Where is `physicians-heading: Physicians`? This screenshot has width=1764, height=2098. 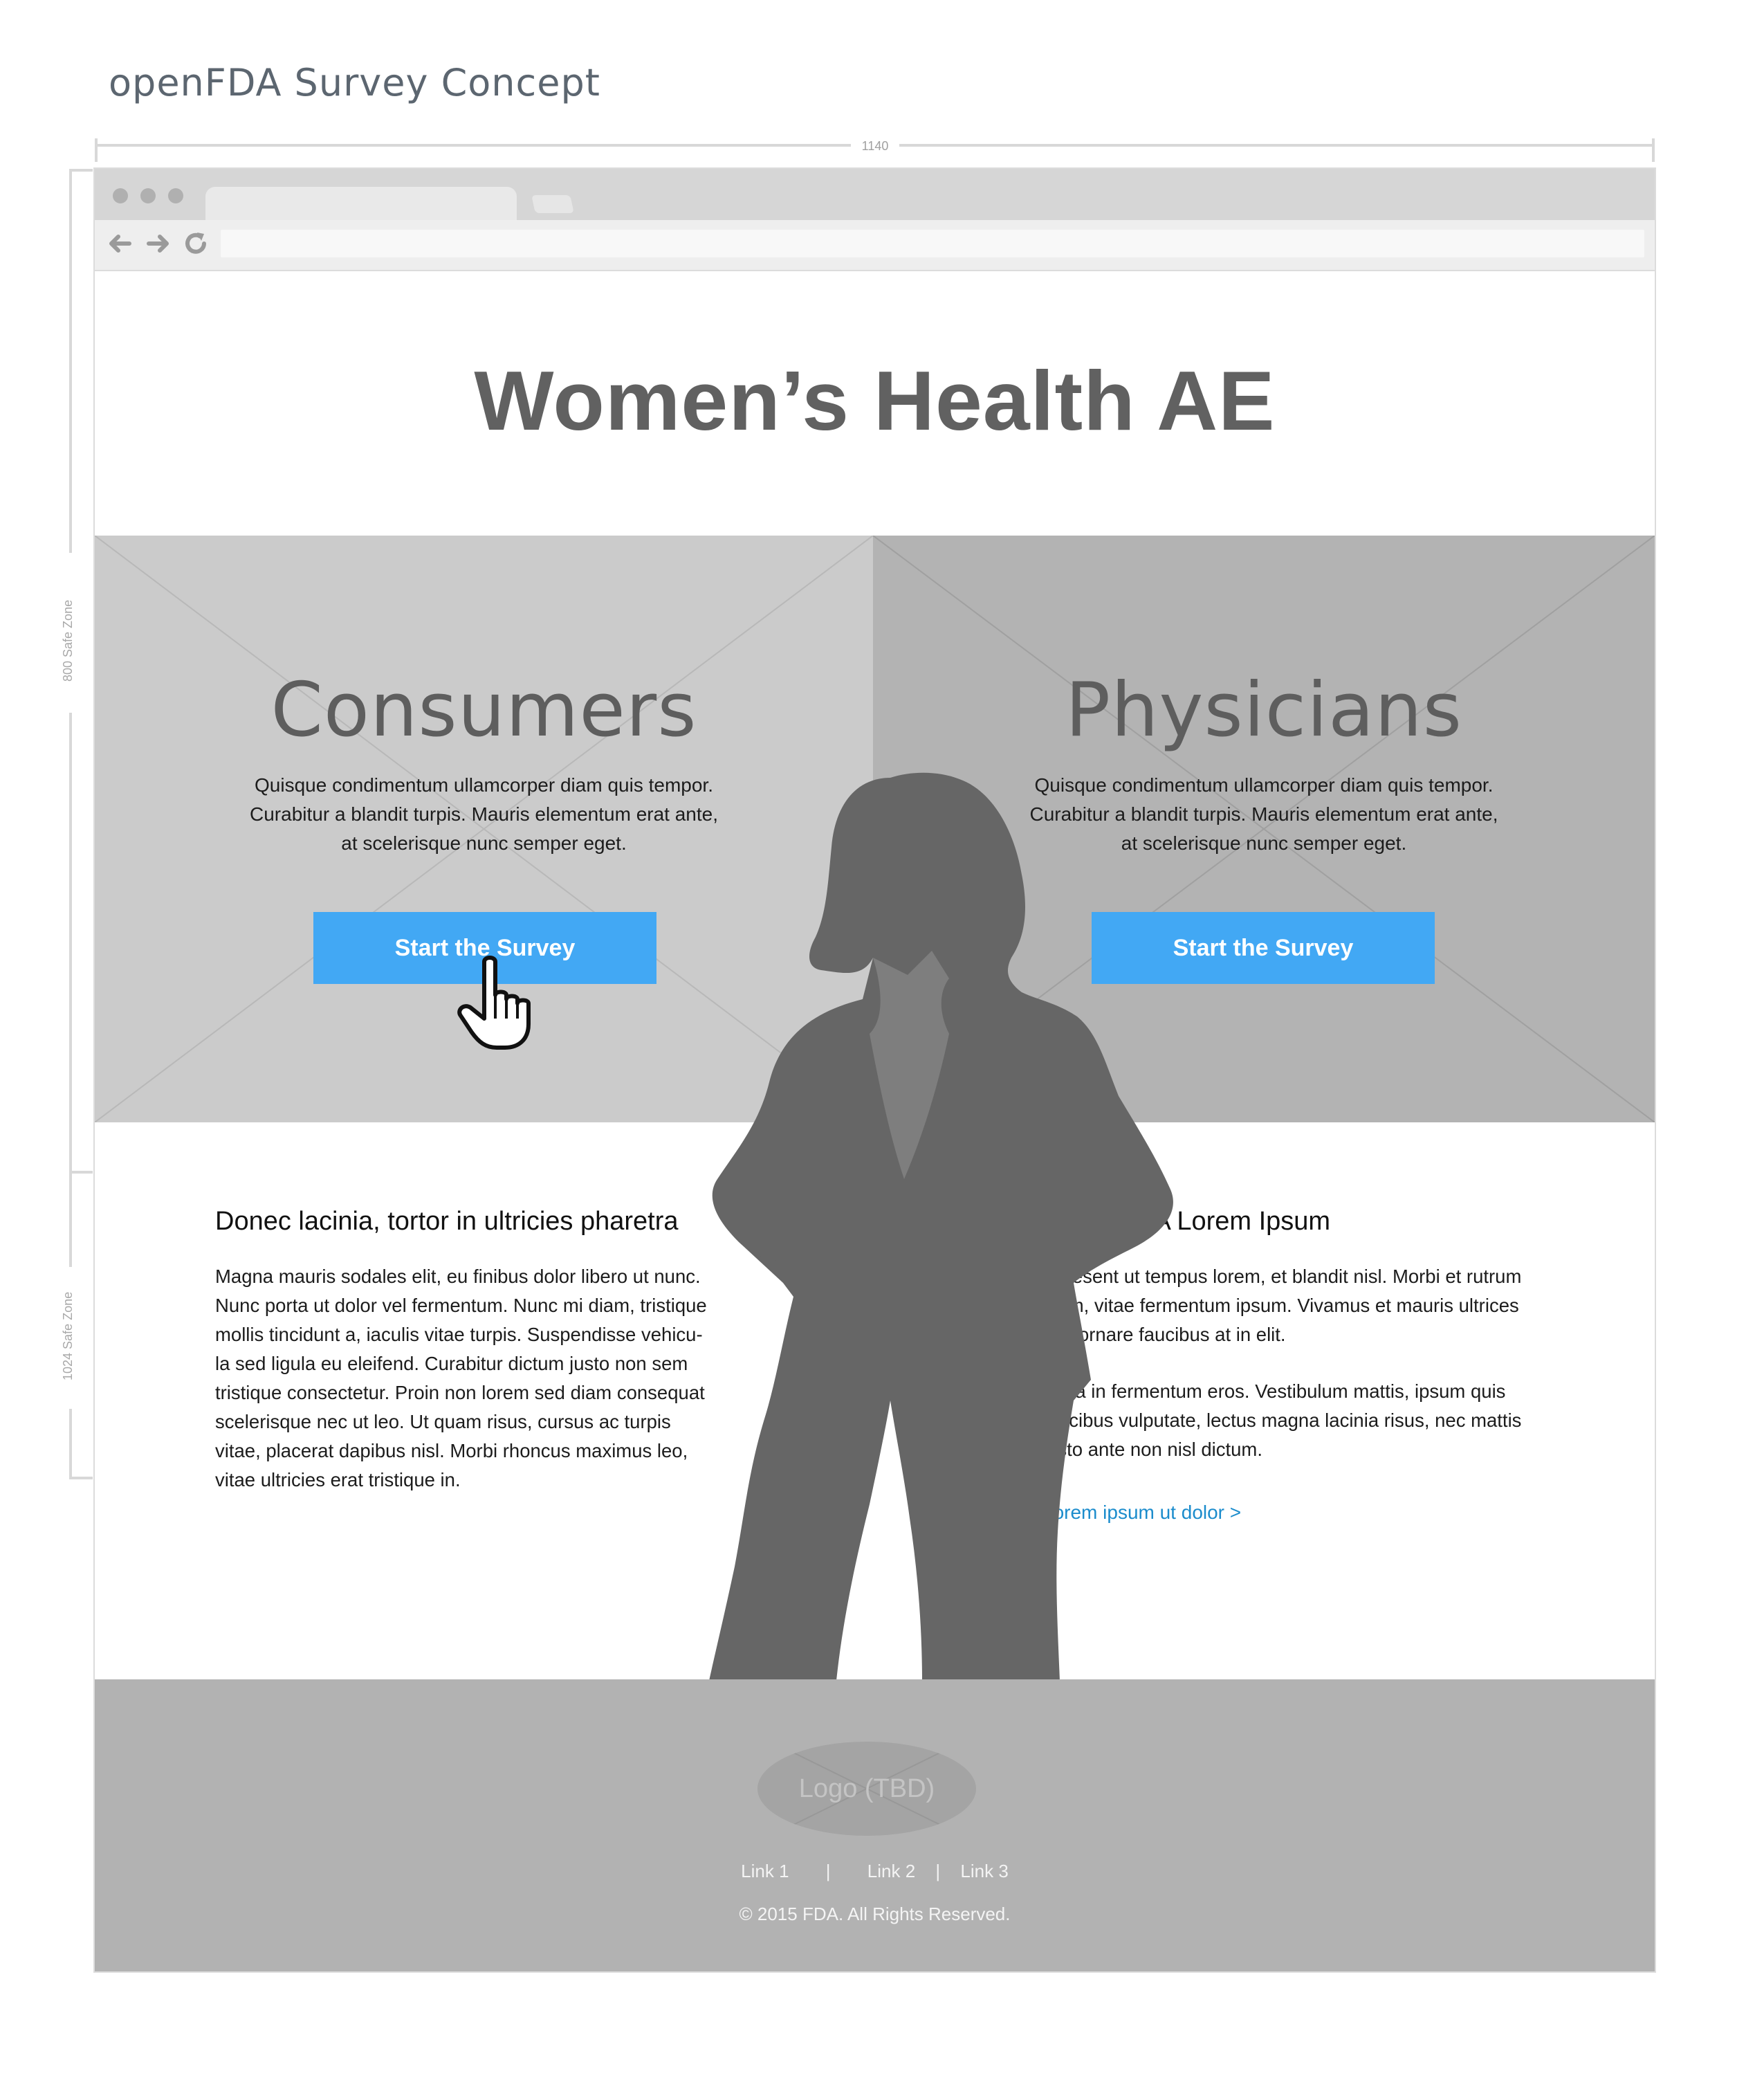
physicians-heading: Physicians is located at coordinates (1264, 710).